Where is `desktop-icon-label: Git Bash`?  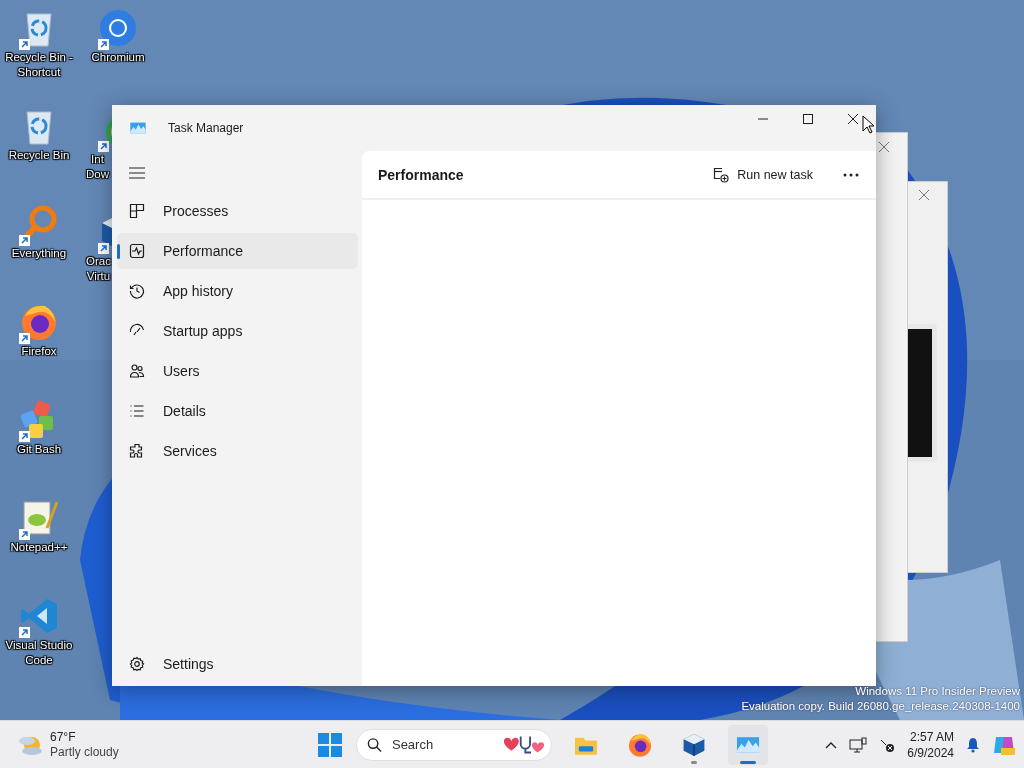
desktop-icon-label: Git Bash is located at coordinates (39, 449).